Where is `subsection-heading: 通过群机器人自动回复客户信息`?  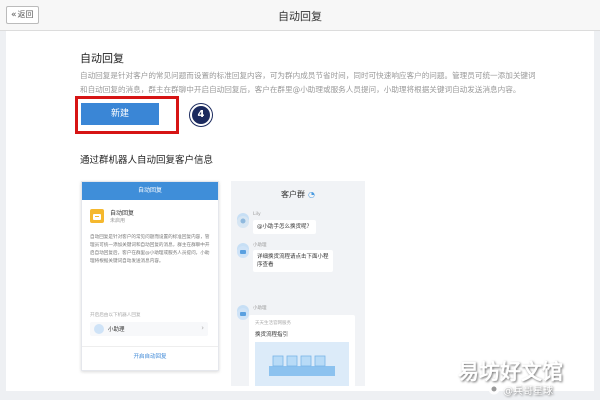
subsection-heading: 通过群机器人自动回复客户信息 is located at coordinates (147, 160).